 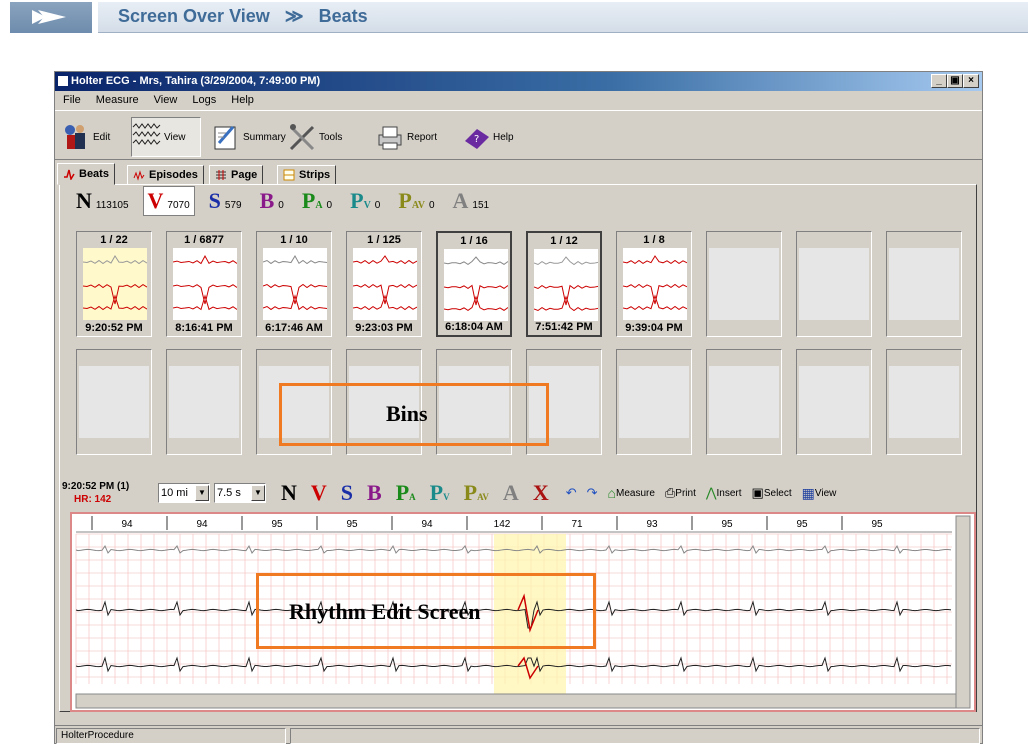 I want to click on rhythm-heart-rate: HR: 142, so click(x=93, y=499).